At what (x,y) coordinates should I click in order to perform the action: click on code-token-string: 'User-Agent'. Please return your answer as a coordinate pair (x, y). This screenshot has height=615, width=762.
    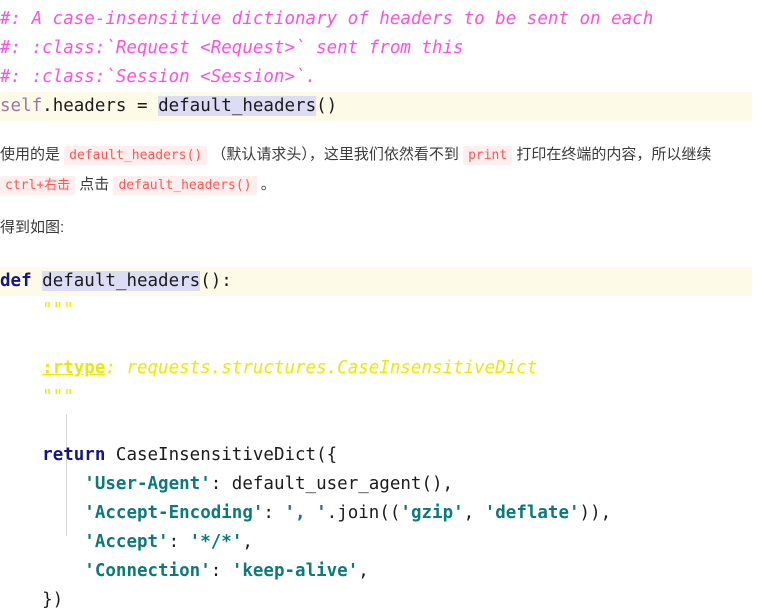
    Looking at the image, I should click on (147, 484).